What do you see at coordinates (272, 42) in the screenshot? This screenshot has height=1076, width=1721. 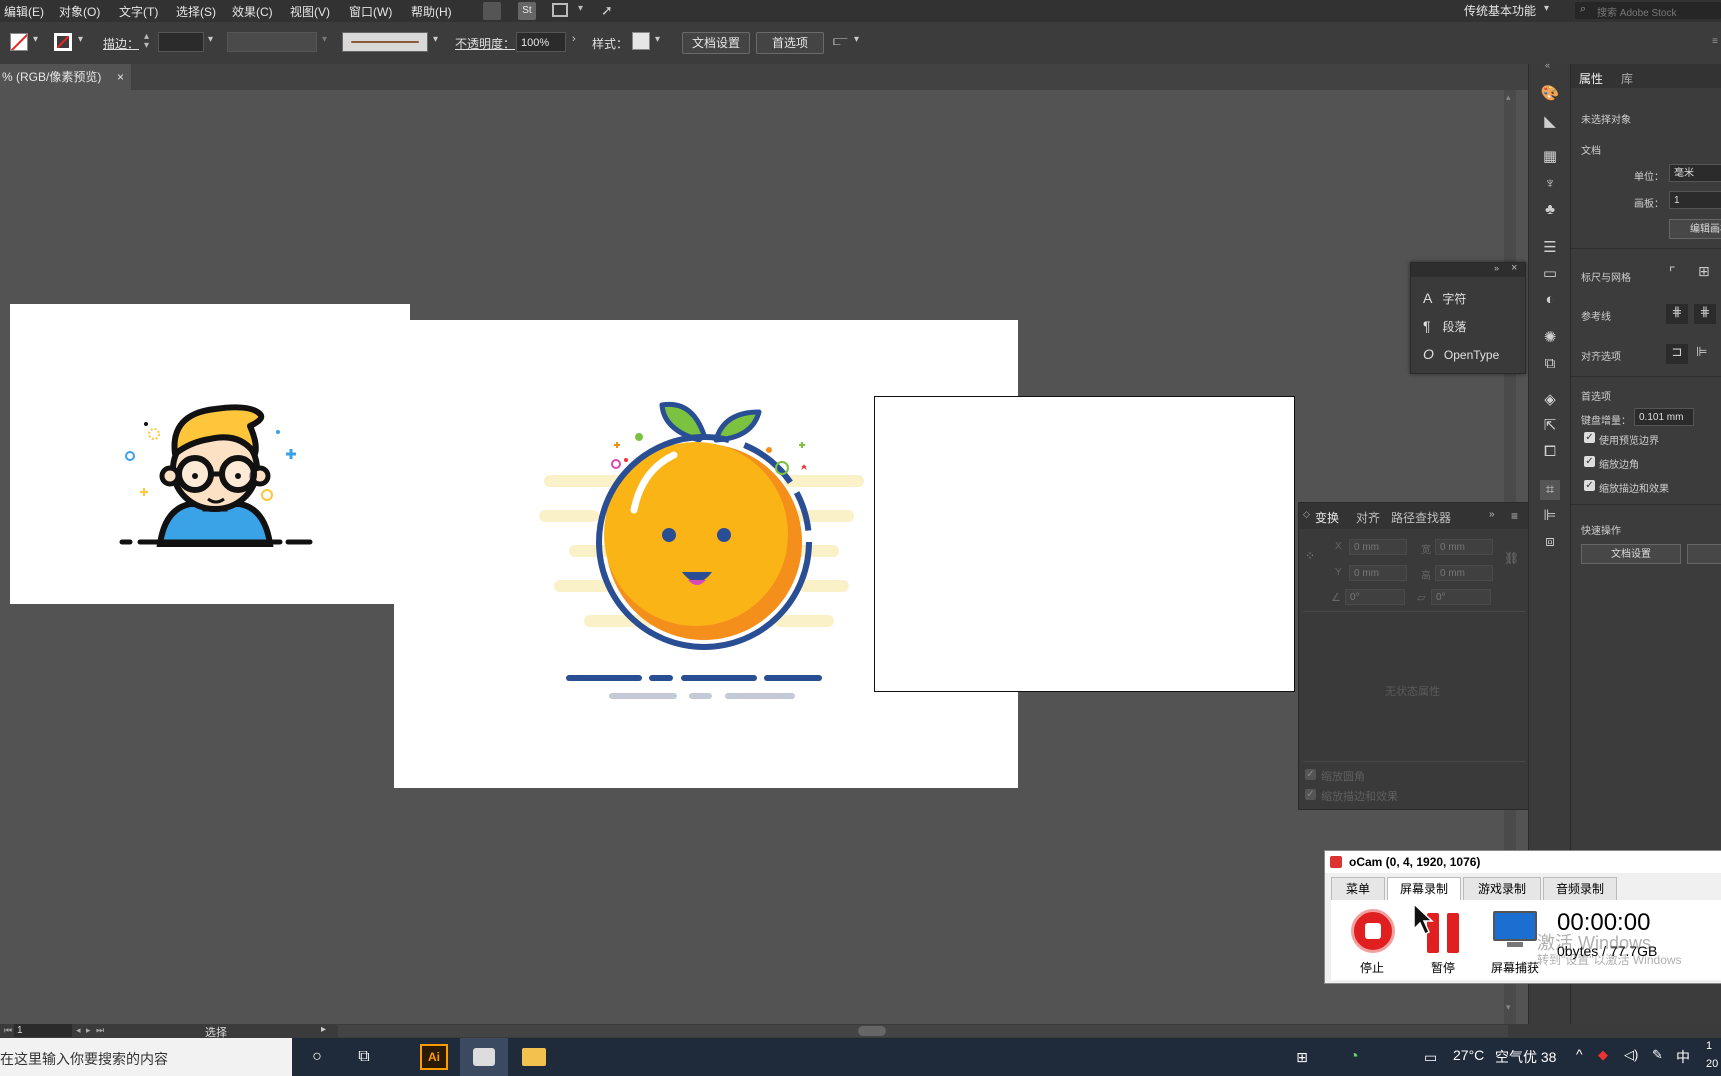 I see `variable-width-profile` at bounding box center [272, 42].